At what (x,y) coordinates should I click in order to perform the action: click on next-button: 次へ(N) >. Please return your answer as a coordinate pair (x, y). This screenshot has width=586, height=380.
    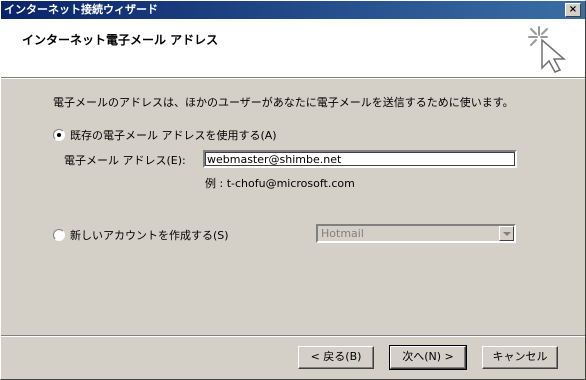
    Looking at the image, I should click on (428, 357).